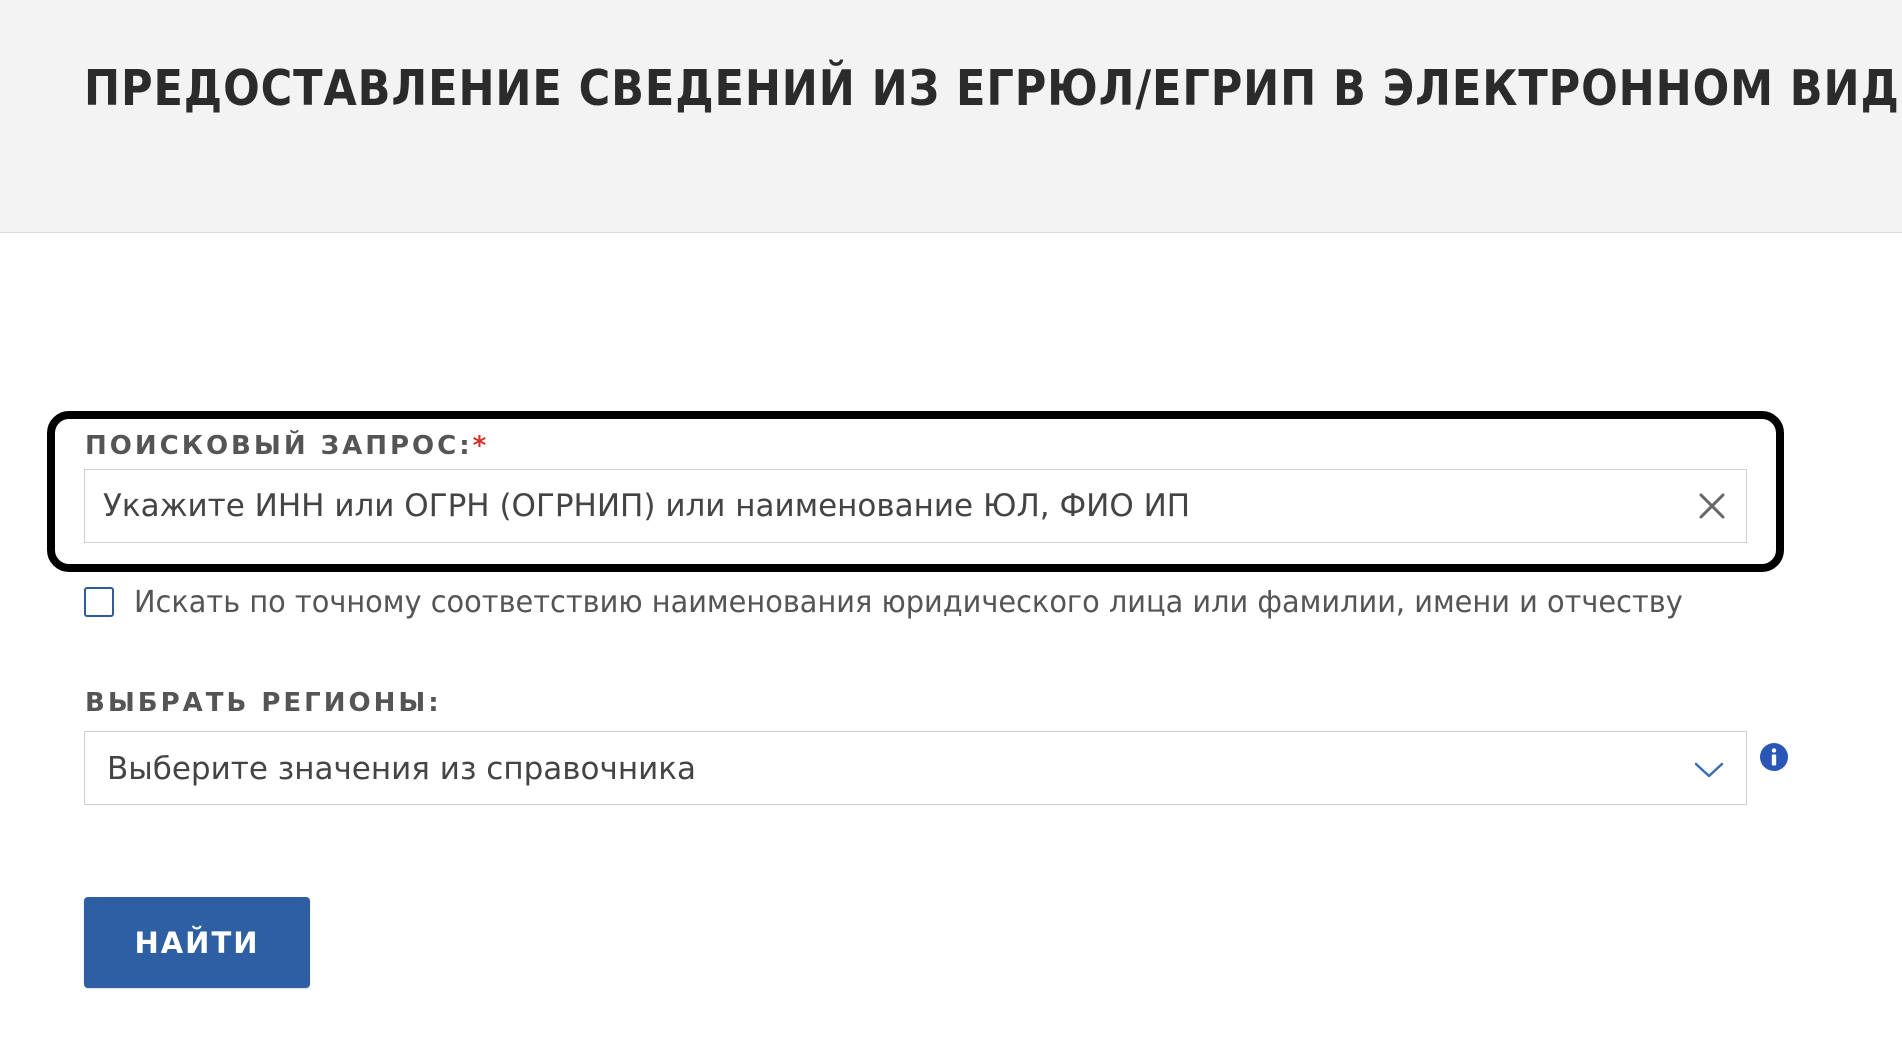  I want to click on regions-label: ВЫБРАТЬ РЕГИОНЫ:, so click(263, 703).